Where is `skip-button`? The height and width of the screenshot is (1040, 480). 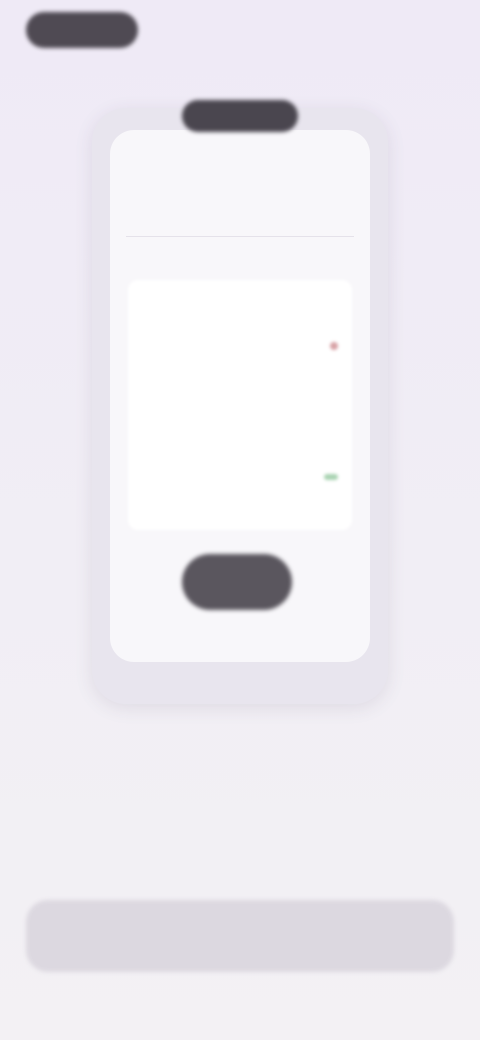
skip-button is located at coordinates (82, 30).